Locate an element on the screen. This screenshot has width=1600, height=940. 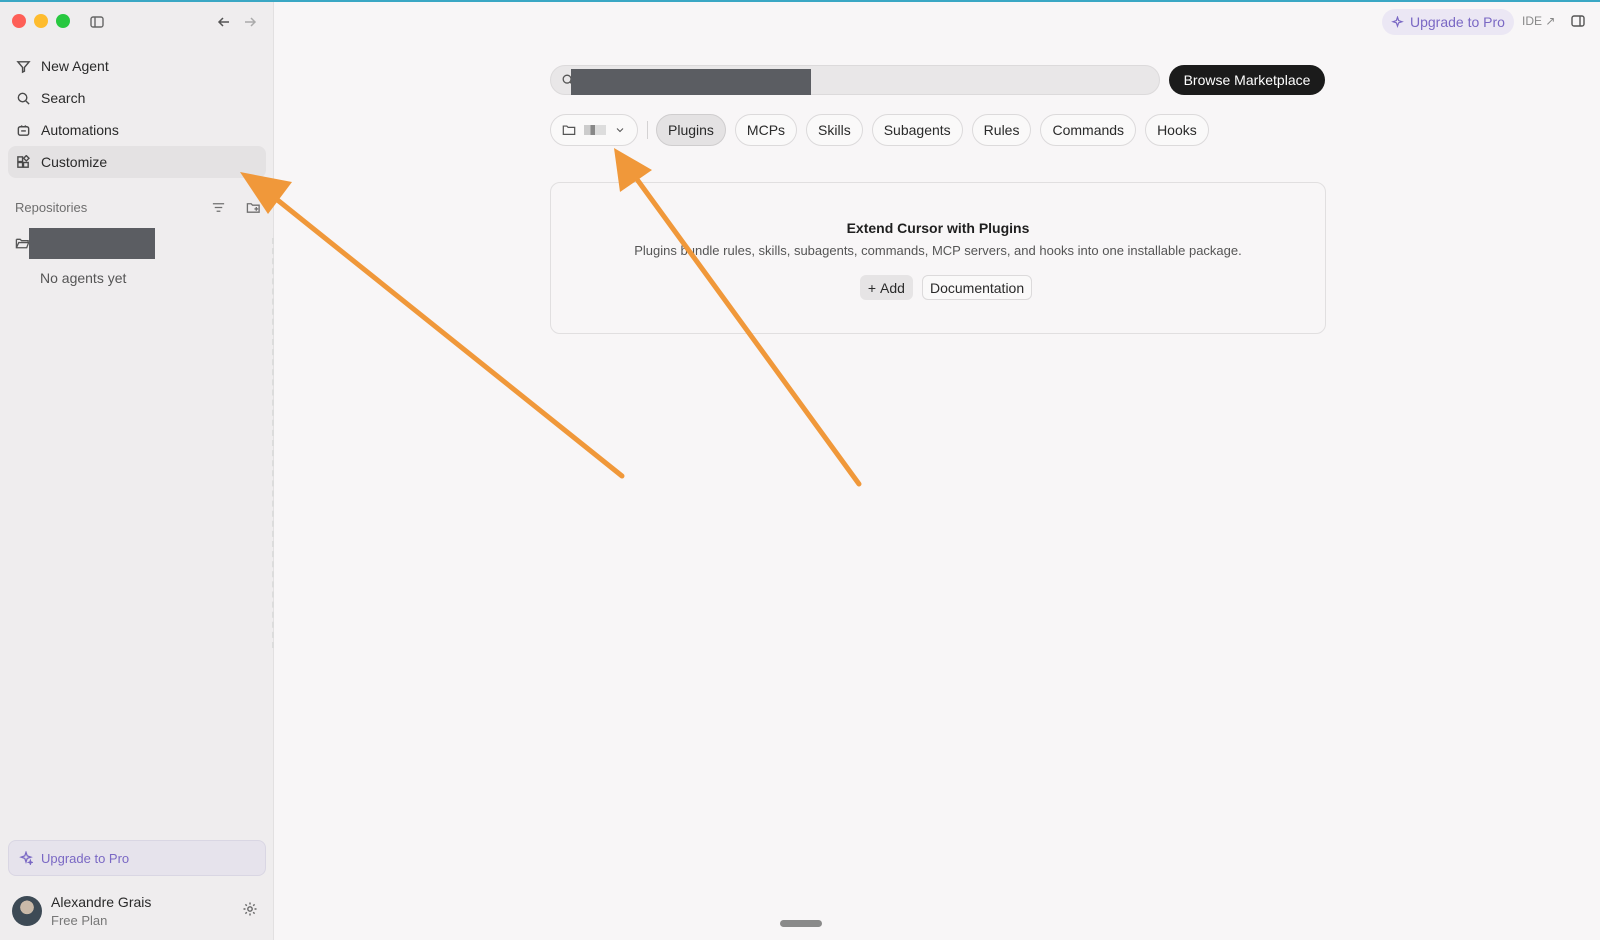
folder-selector is located at coordinates (594, 130).